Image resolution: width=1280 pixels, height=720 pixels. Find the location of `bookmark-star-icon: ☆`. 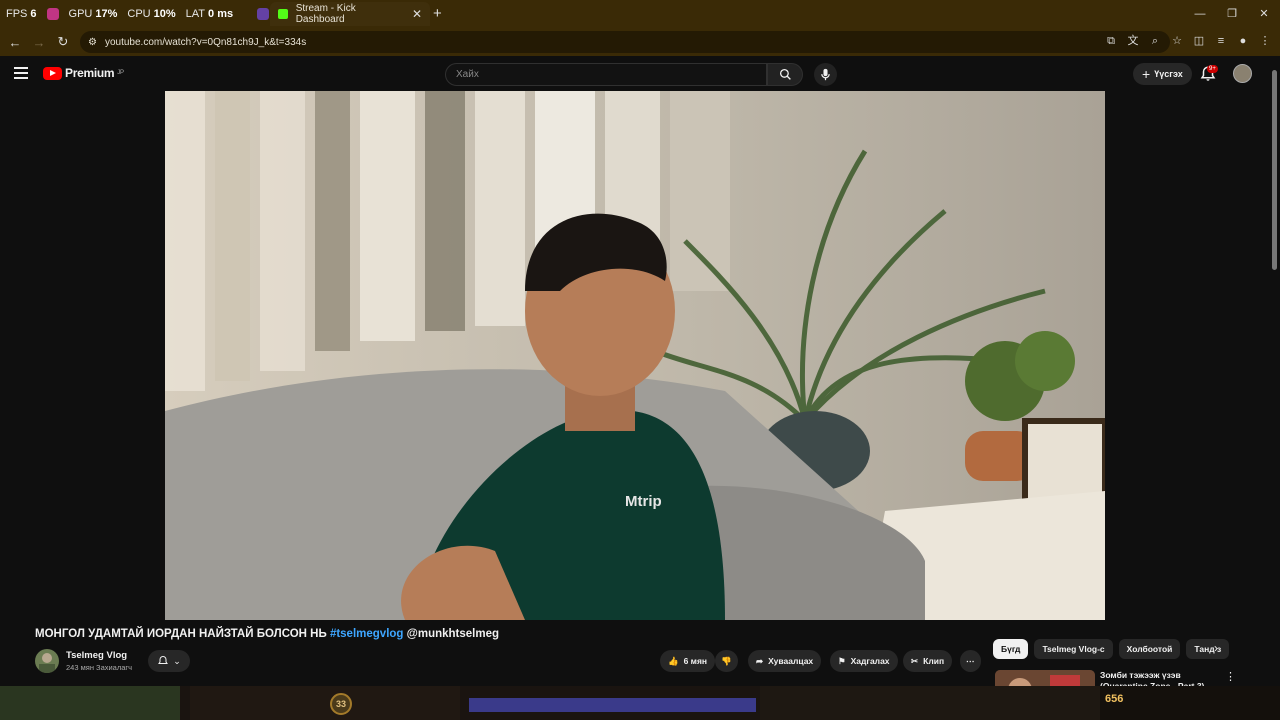

bookmark-star-icon: ☆ is located at coordinates (1177, 41).